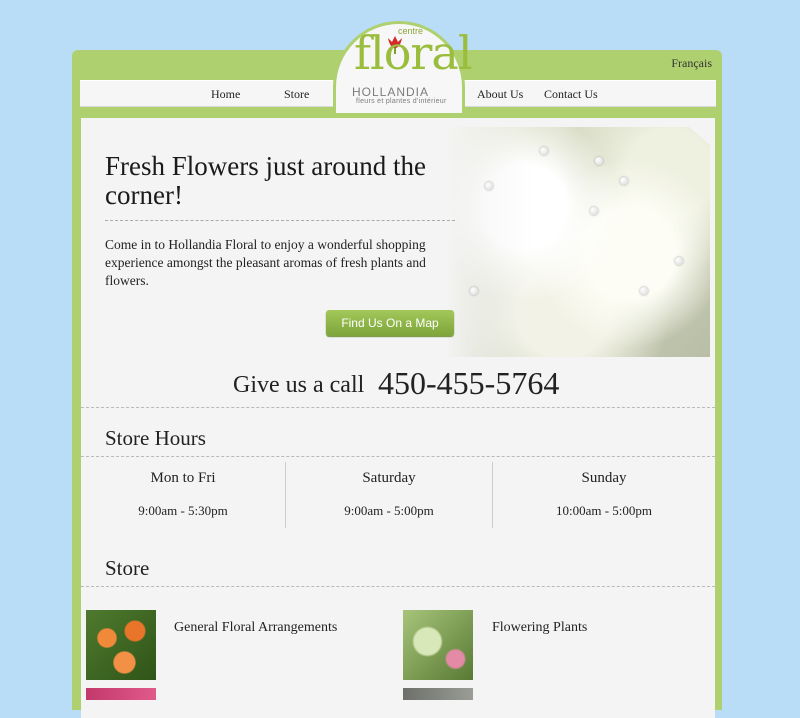  I want to click on floral-arrangements-image, so click(121, 645).